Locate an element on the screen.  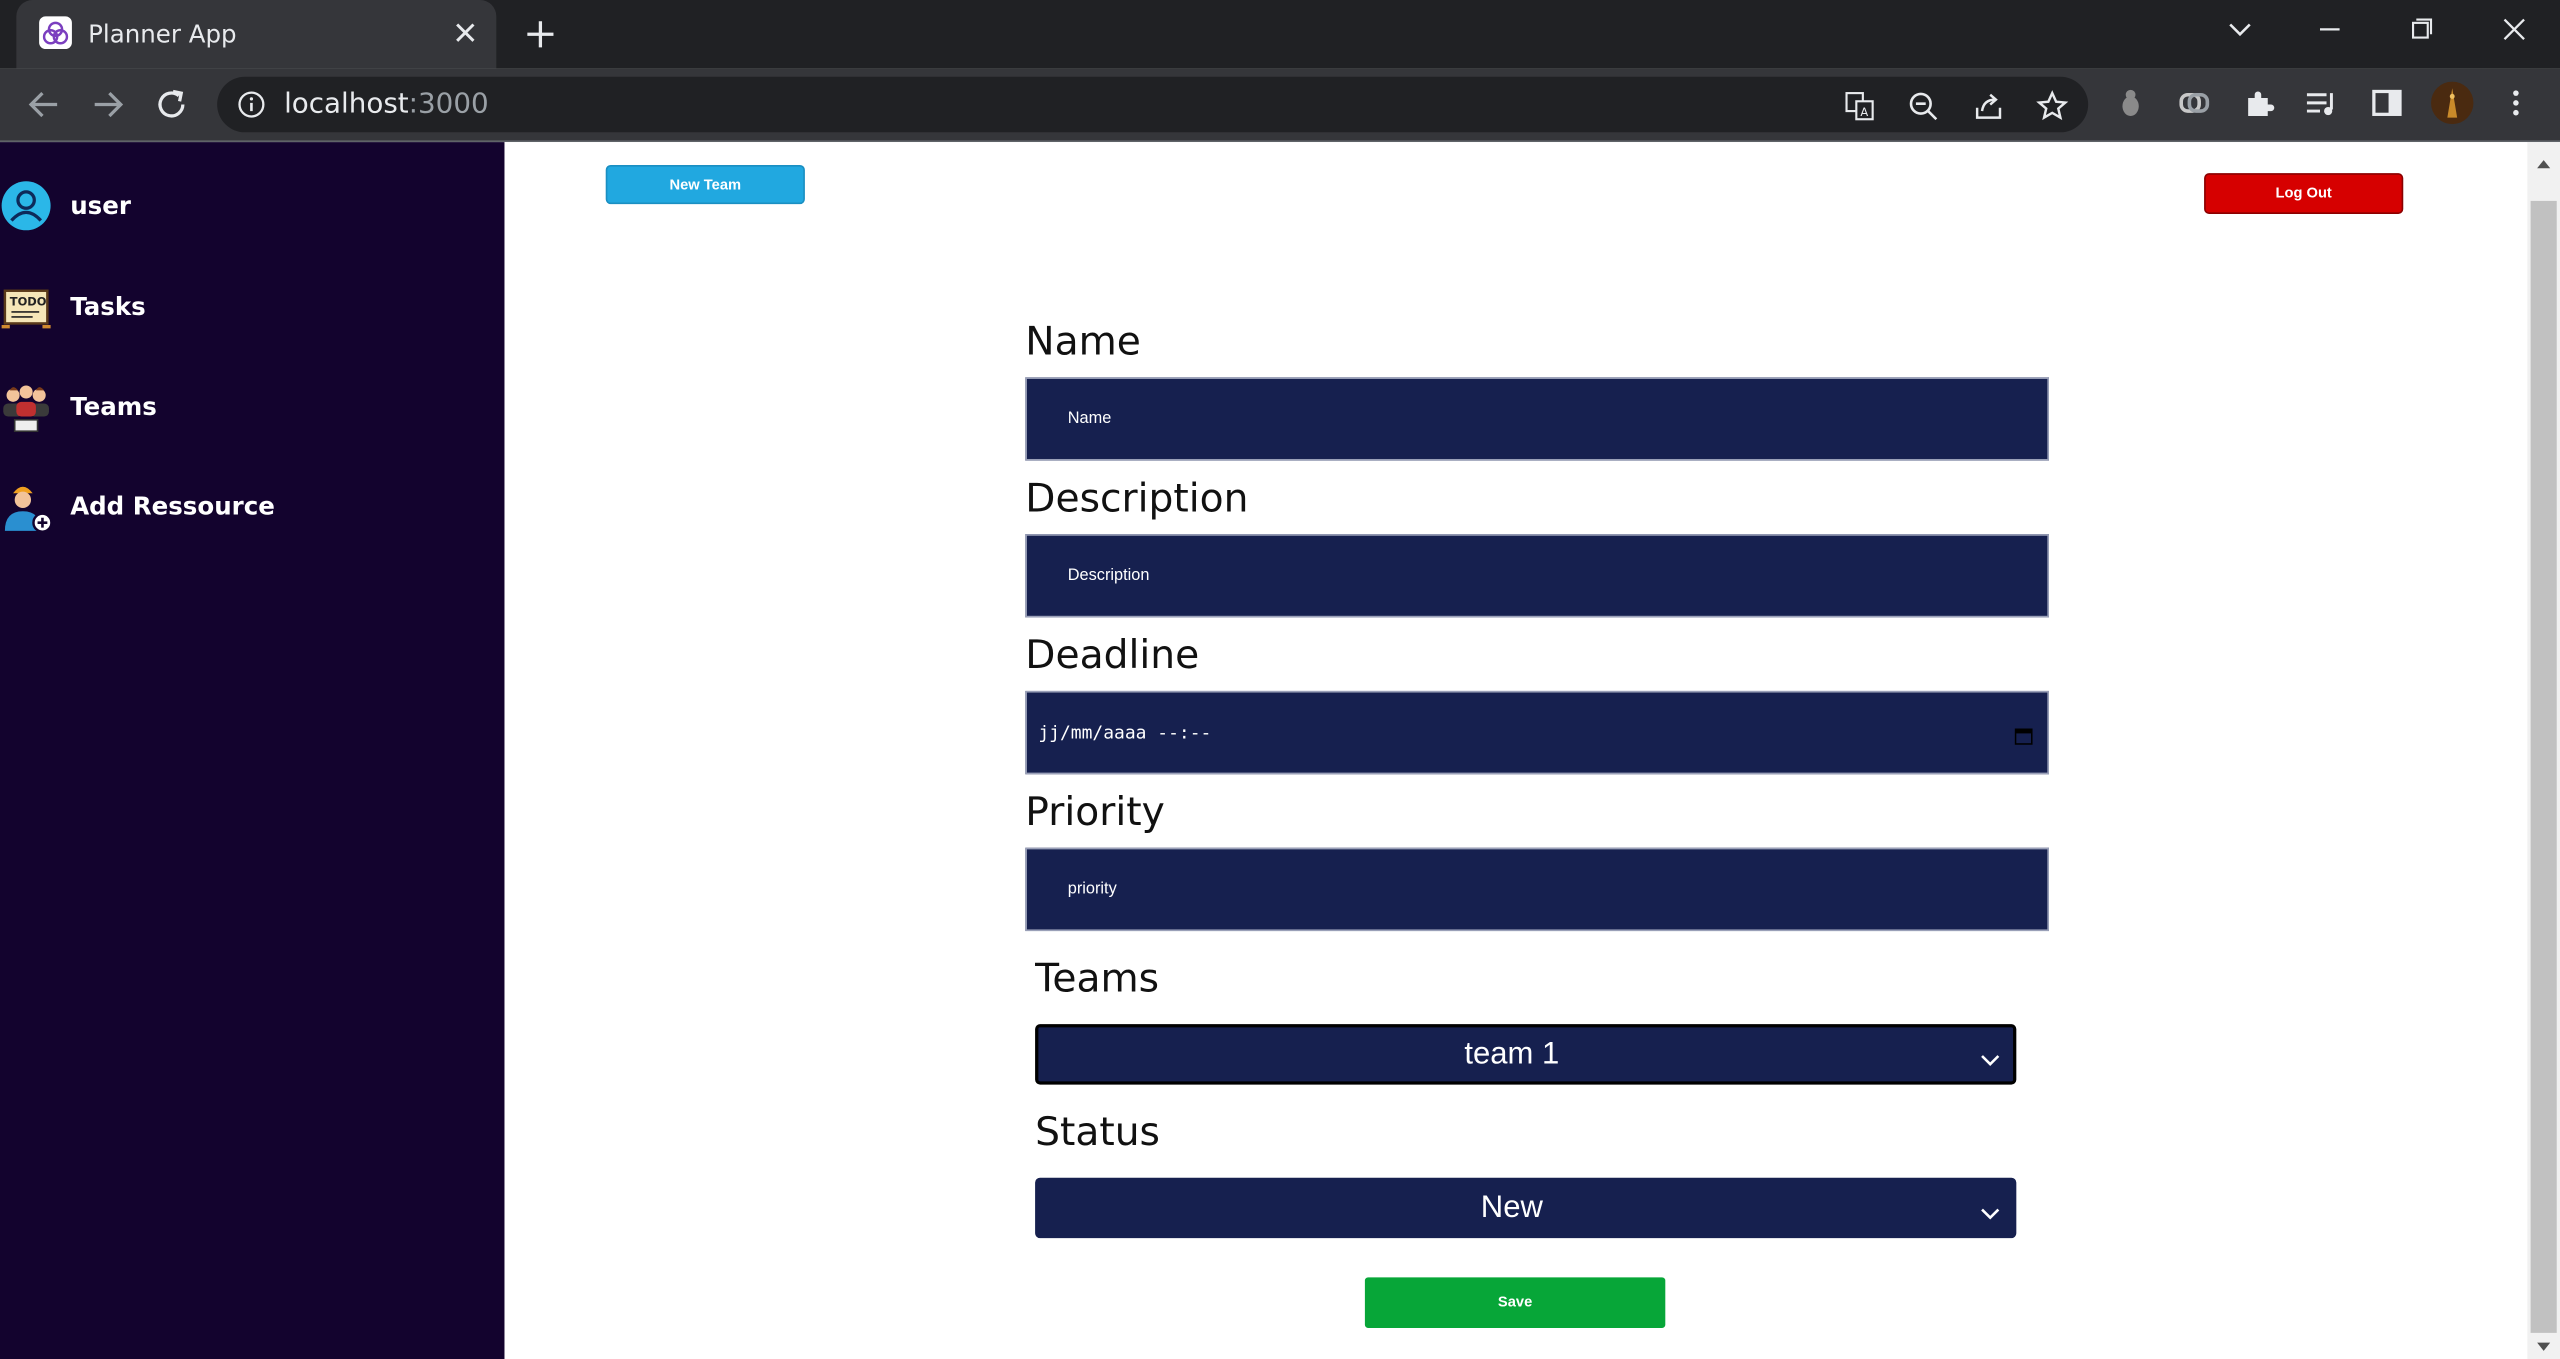
priority-input is located at coordinates (1537, 889).